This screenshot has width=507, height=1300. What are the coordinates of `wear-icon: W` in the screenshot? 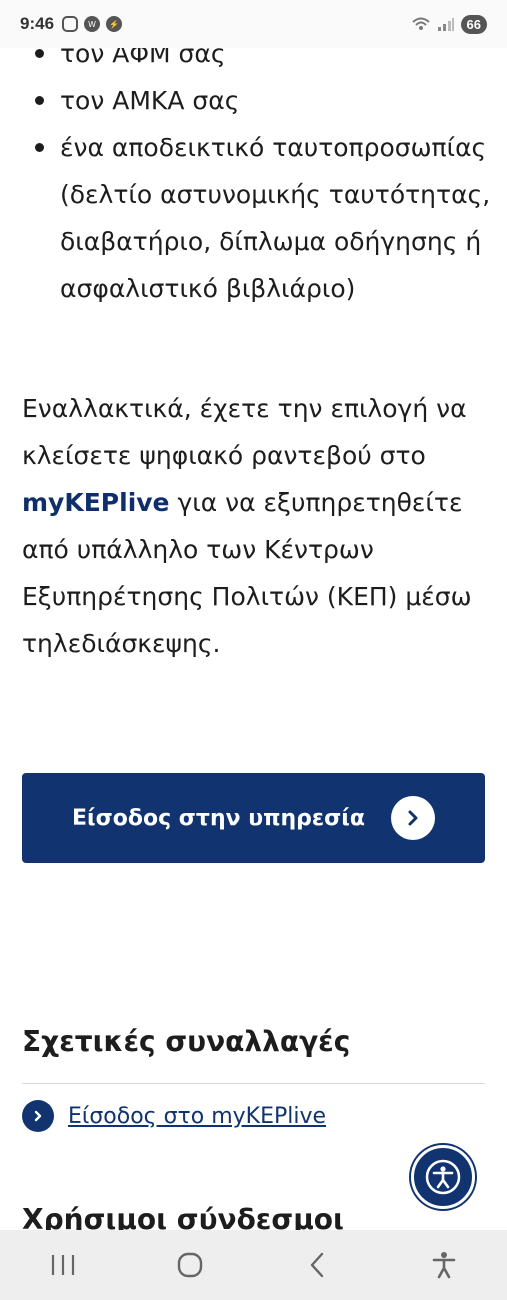 It's located at (92, 24).